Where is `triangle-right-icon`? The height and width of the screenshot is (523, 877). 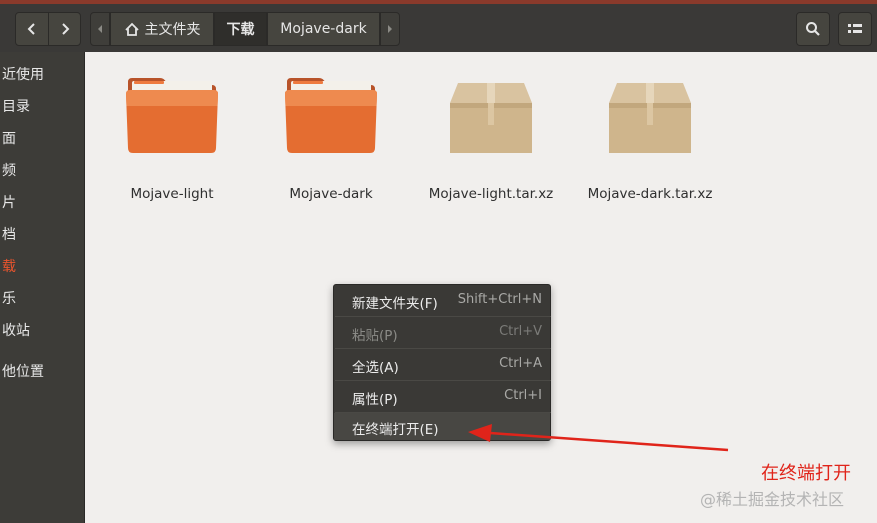
triangle-right-icon is located at coordinates (390, 29).